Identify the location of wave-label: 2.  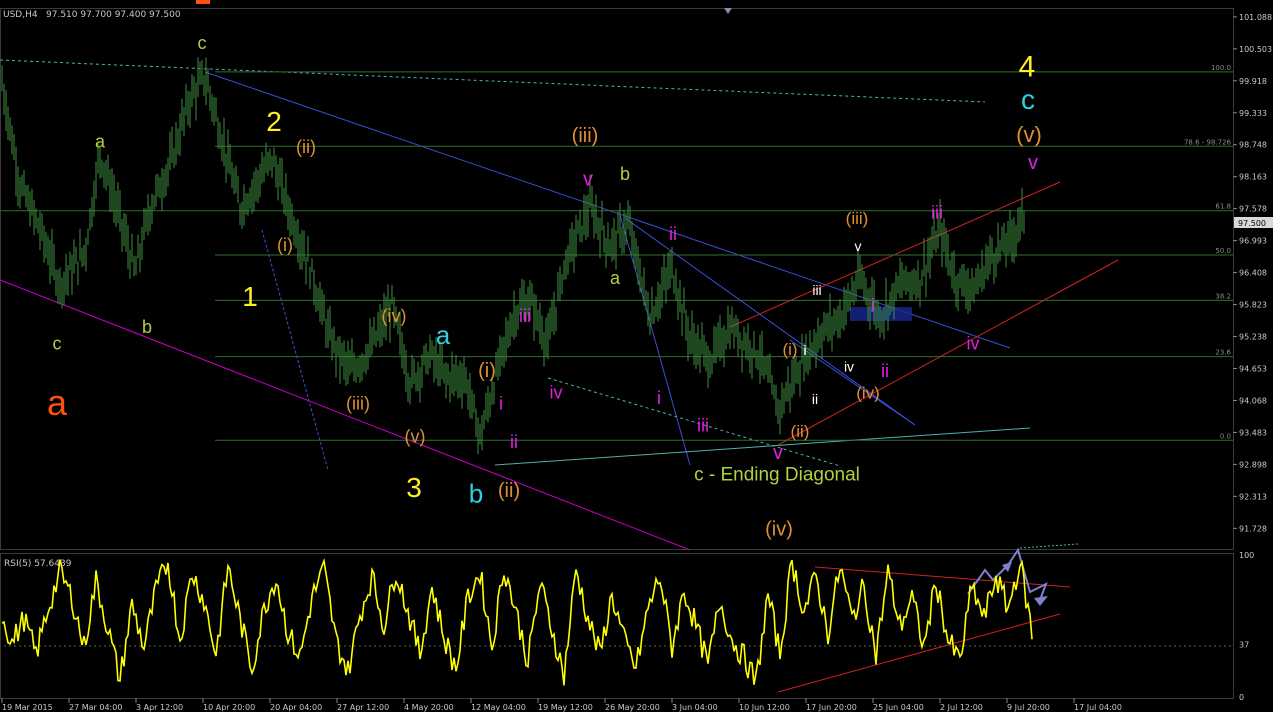
(274, 121).